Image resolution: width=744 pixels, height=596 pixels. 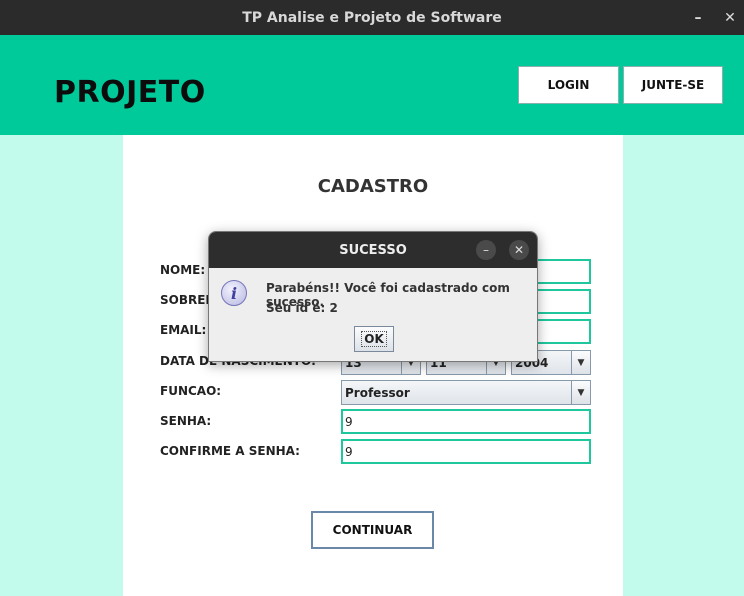 I want to click on form-title: CADASTRO, so click(x=373, y=186).